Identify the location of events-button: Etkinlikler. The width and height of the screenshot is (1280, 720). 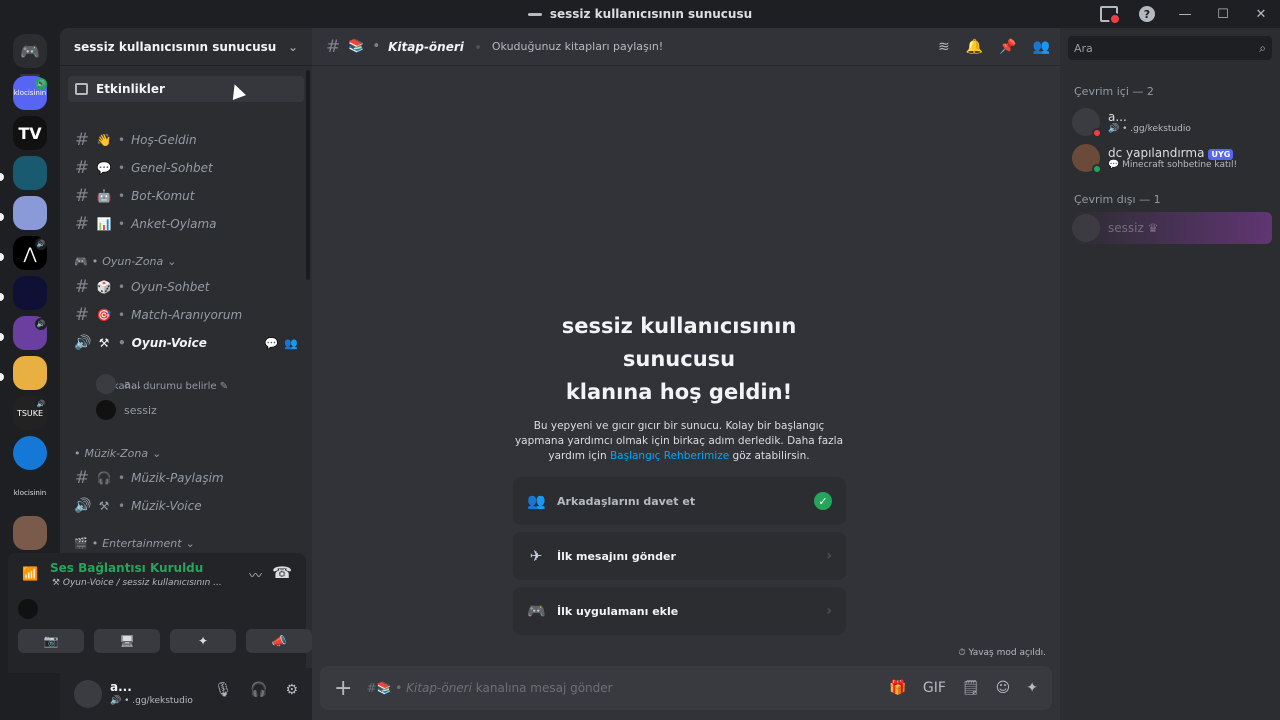
(186, 89).